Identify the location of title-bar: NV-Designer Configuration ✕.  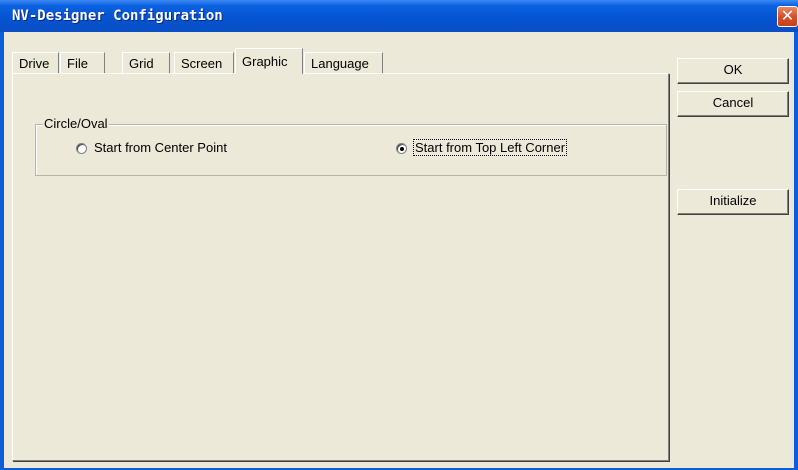
(399, 16).